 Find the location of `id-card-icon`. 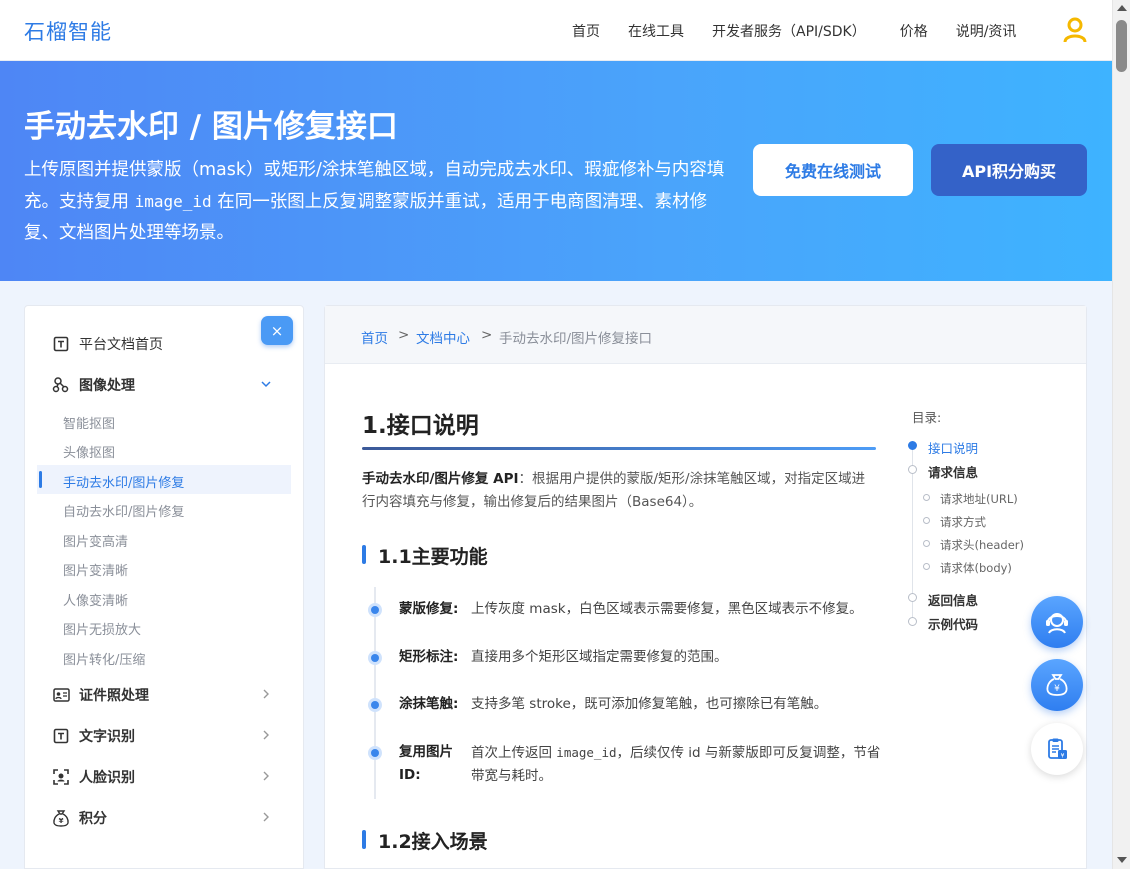

id-card-icon is located at coordinates (61, 695).